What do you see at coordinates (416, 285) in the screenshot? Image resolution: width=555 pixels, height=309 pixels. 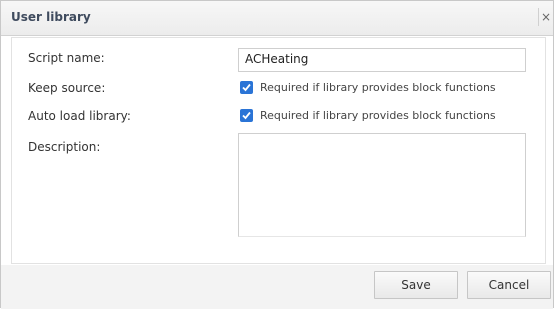 I see `save-button: Save` at bounding box center [416, 285].